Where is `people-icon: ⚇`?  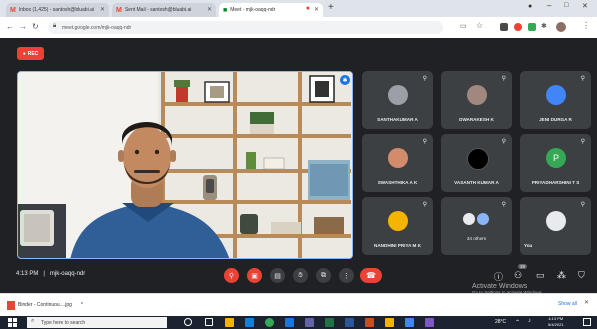 people-icon: ⚇ is located at coordinates (518, 275).